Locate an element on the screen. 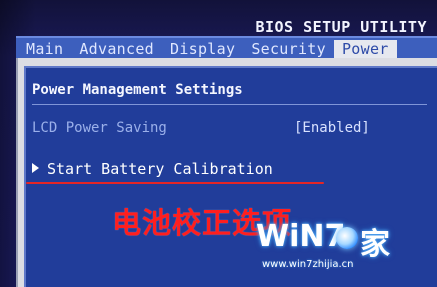 This screenshot has width=437, height=287. lcd-power-saving-label: LCD Power Saving is located at coordinates (99, 128).